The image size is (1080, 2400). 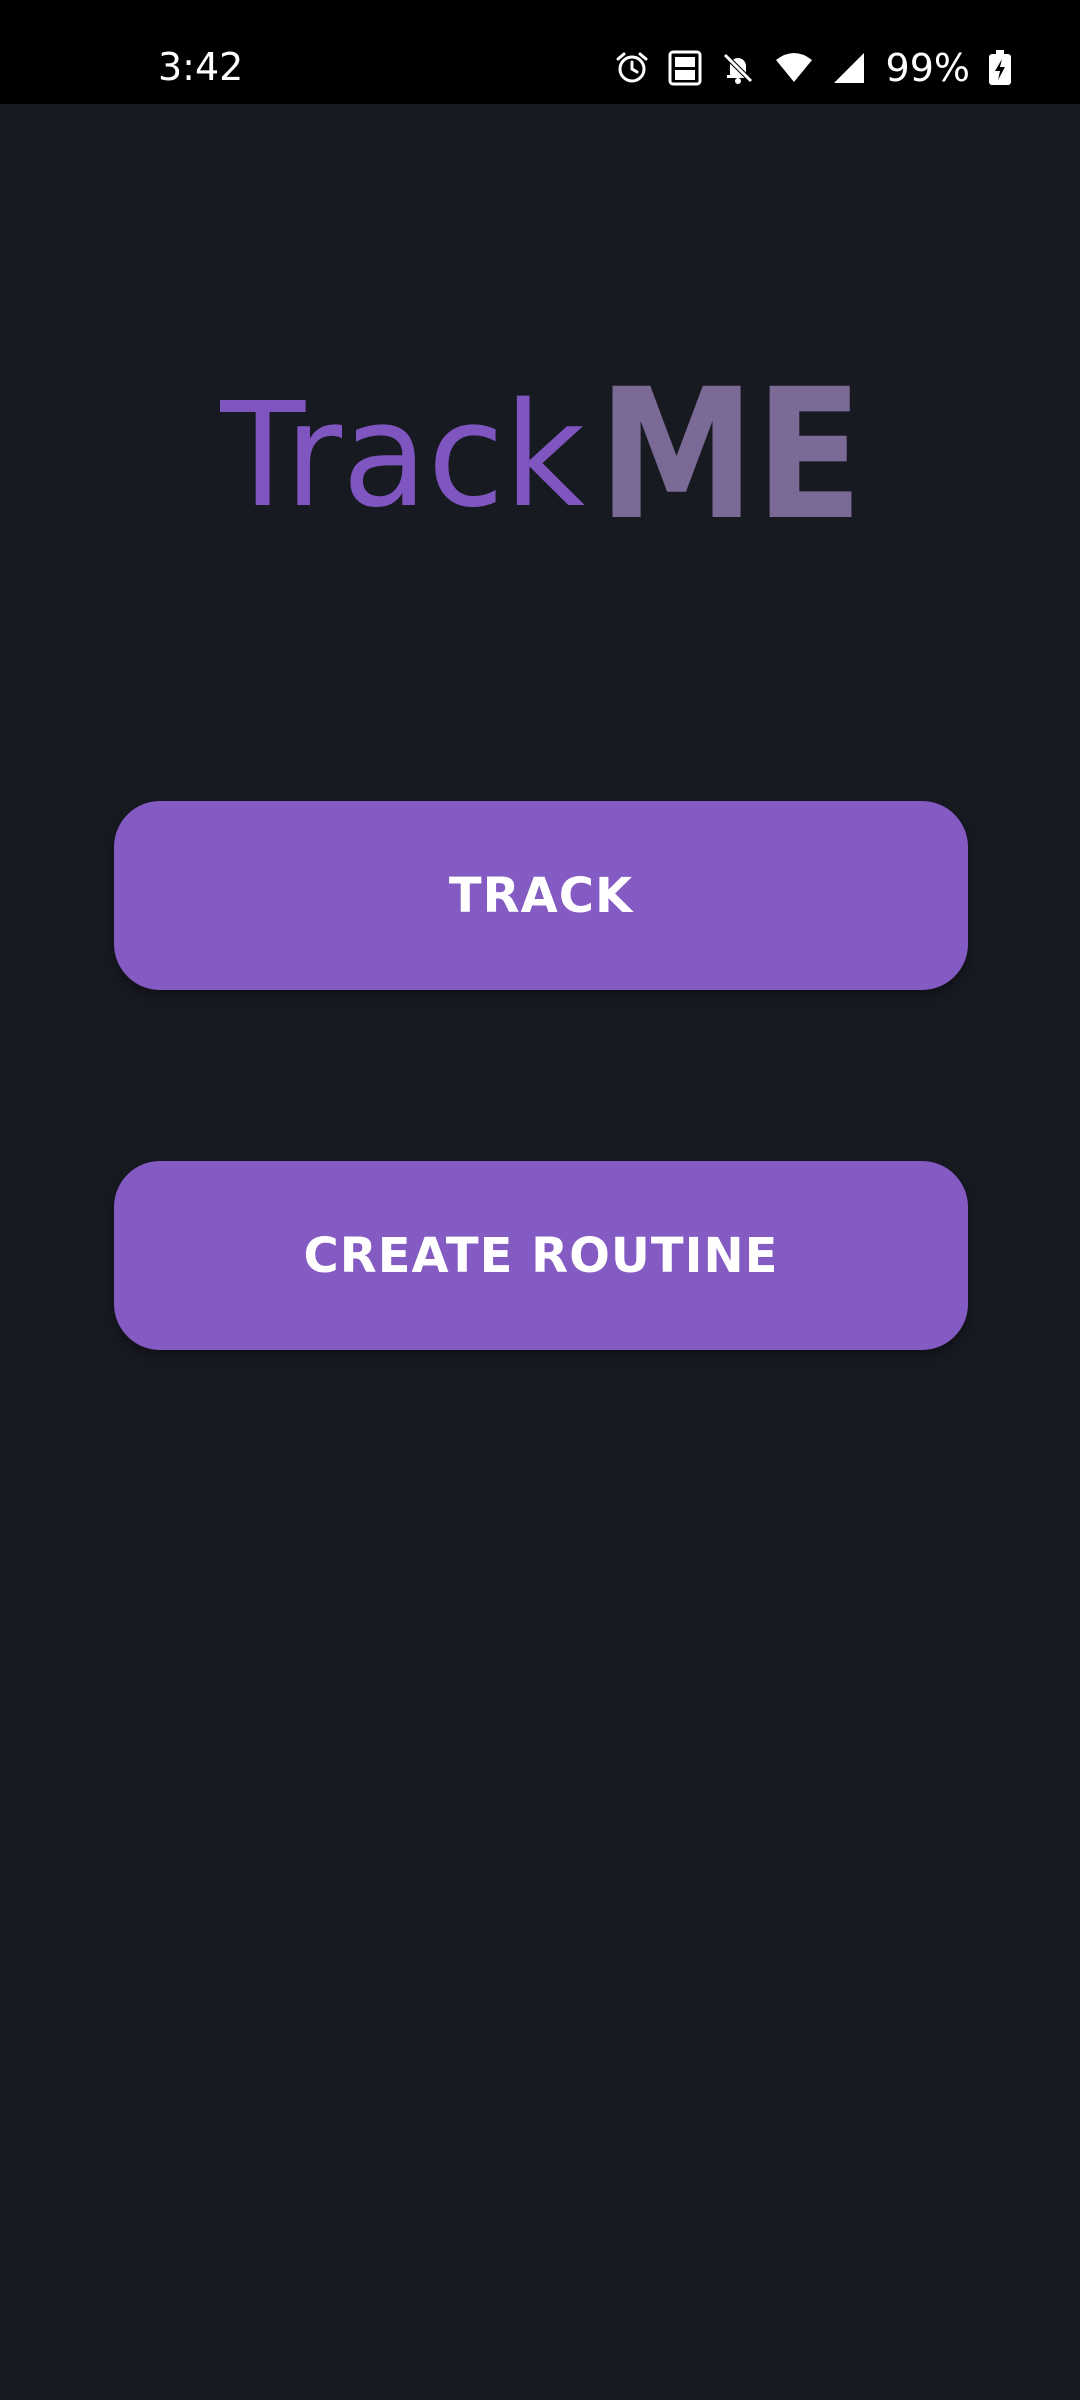 What do you see at coordinates (402, 450) in the screenshot?
I see `logo-text-track: Track` at bounding box center [402, 450].